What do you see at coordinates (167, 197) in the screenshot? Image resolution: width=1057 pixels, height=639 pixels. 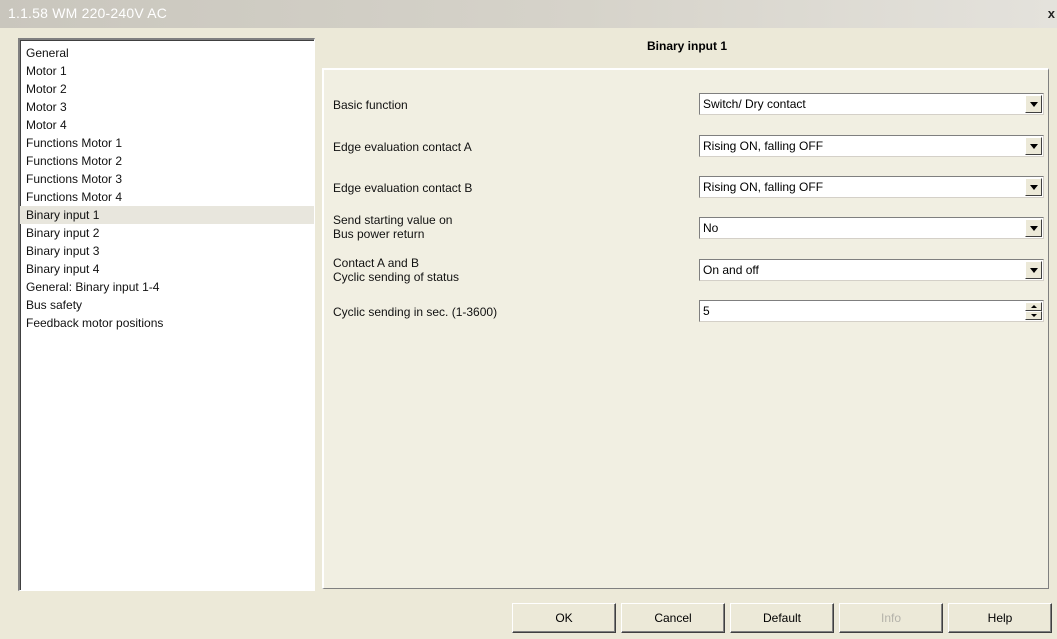 I see `tree-item: Functions Motor 4` at bounding box center [167, 197].